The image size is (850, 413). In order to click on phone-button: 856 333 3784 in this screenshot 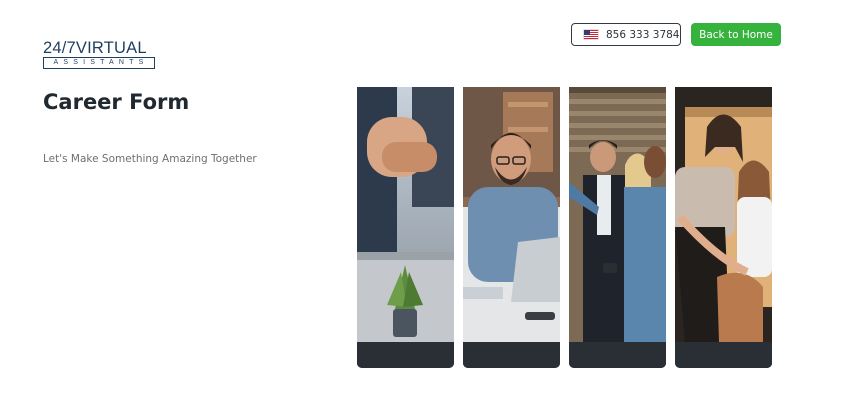, I will do `click(626, 34)`.